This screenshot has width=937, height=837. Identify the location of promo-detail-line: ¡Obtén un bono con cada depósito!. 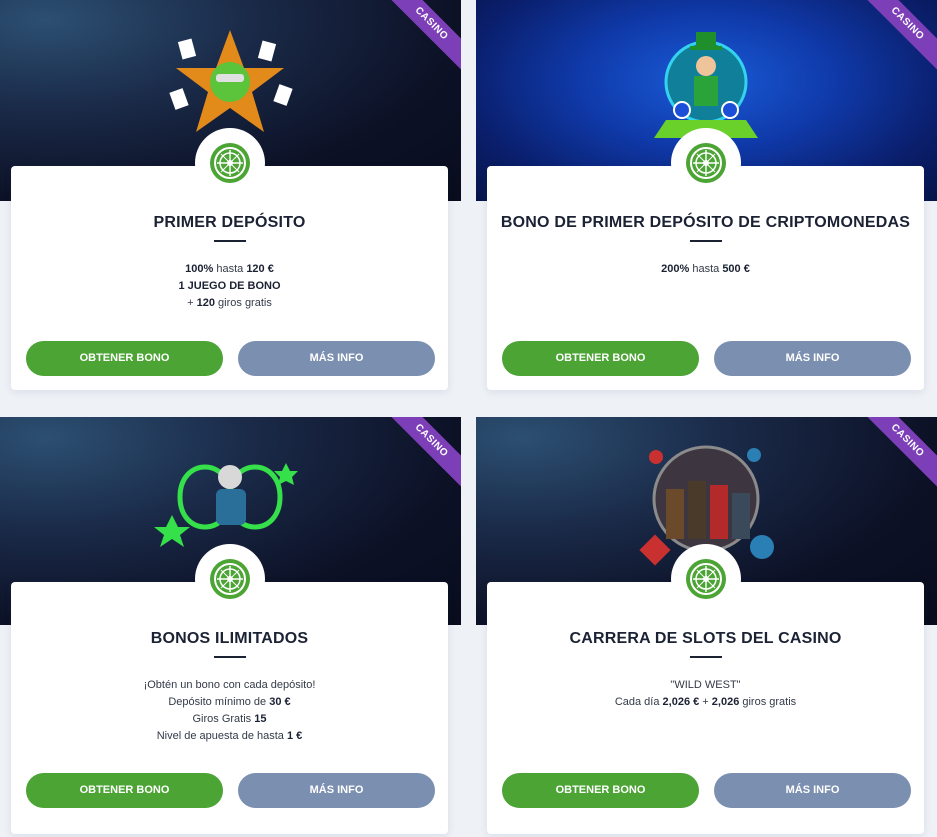
(229, 685).